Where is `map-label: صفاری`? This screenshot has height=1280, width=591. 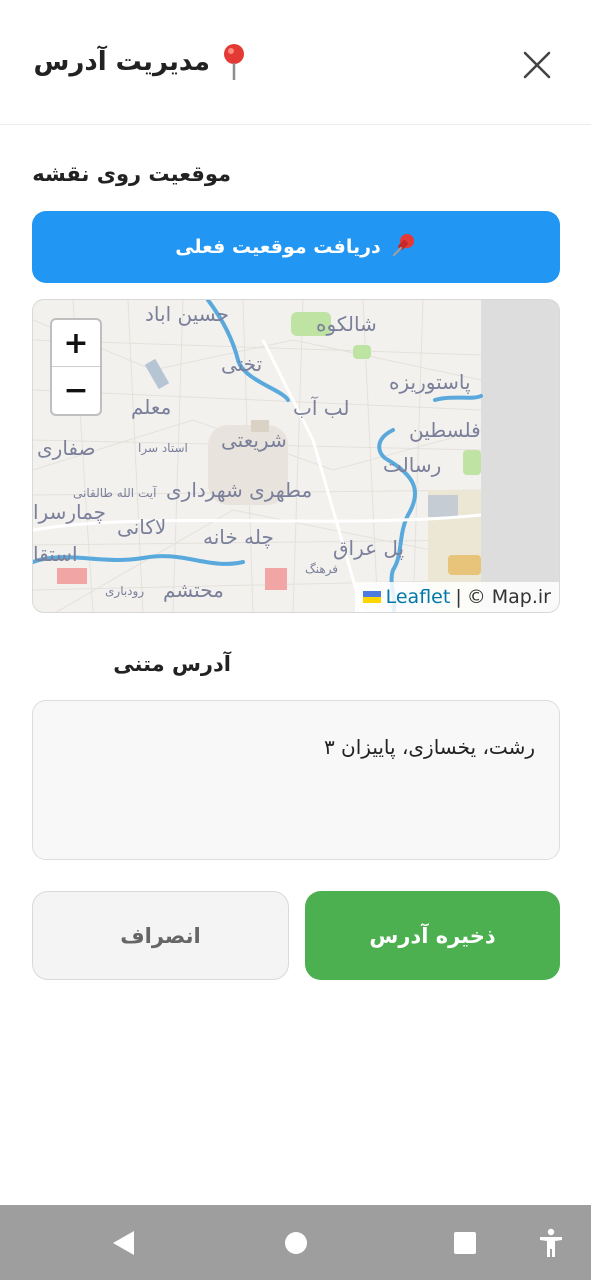
map-label: صفاری is located at coordinates (66, 448).